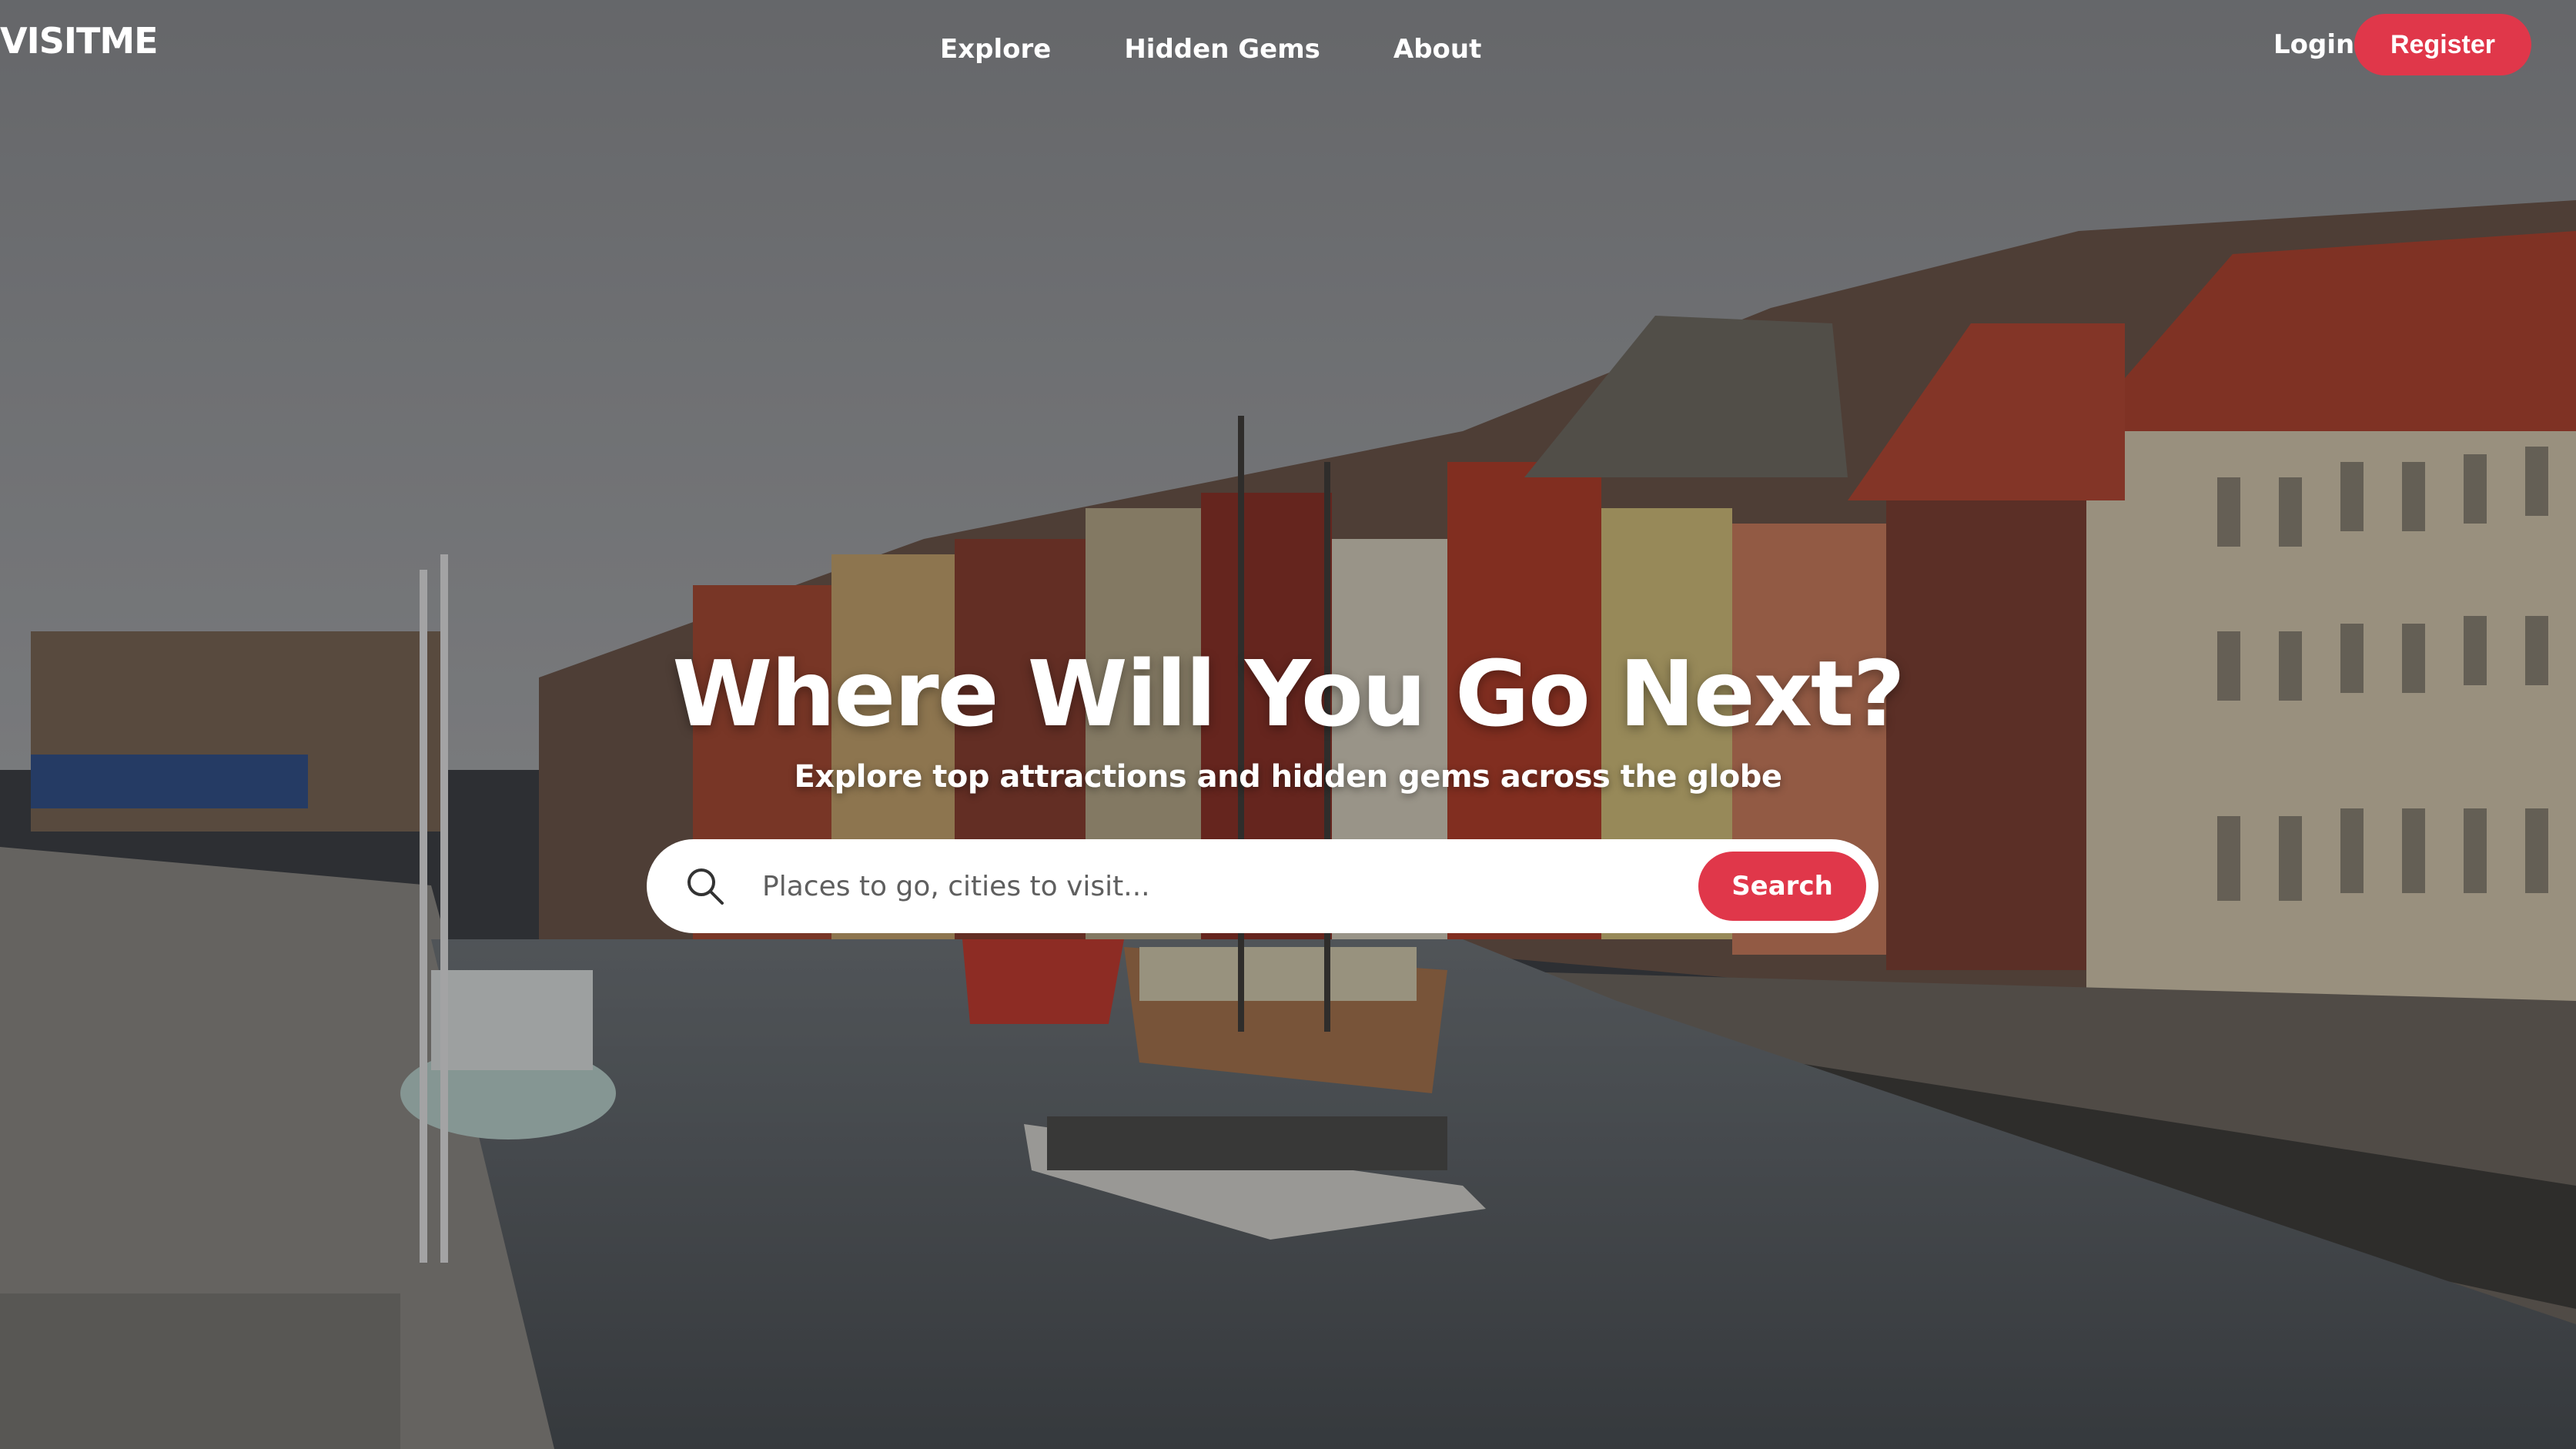 This screenshot has height=1449, width=2576. Describe the element at coordinates (80, 41) in the screenshot. I see `logo: VISITME` at that location.